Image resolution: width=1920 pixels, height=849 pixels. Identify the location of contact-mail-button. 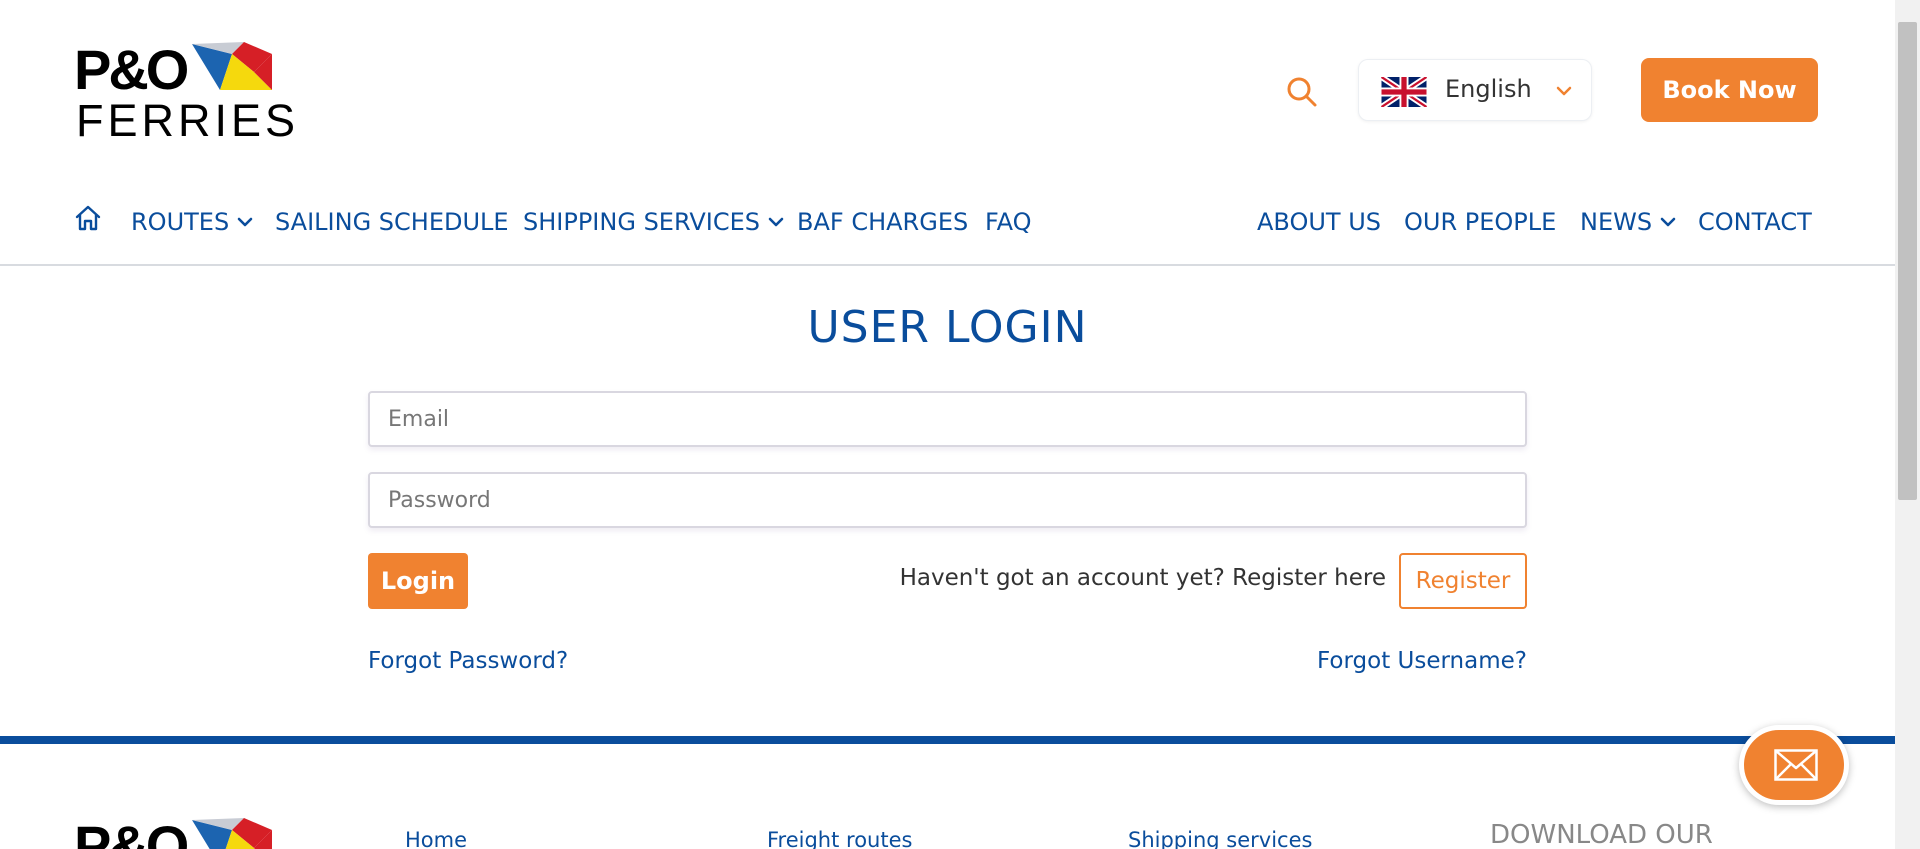
(1794, 765).